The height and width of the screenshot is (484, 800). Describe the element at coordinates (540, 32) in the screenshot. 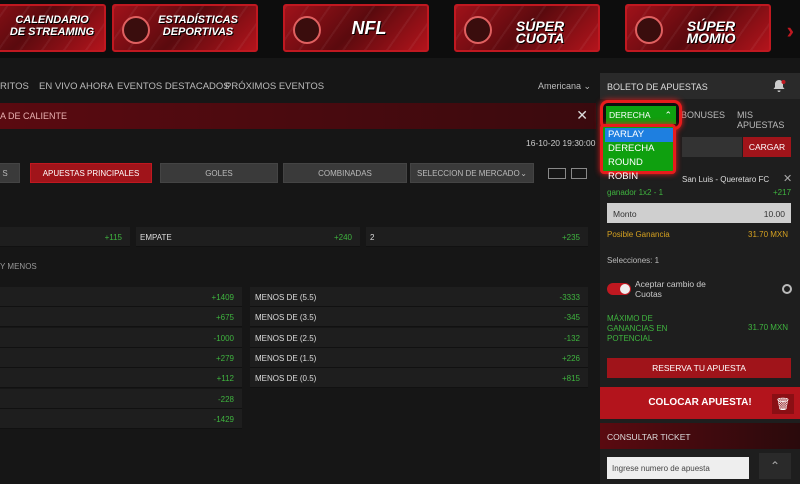

I see `banner-label: SÚPER CUOTA` at that location.